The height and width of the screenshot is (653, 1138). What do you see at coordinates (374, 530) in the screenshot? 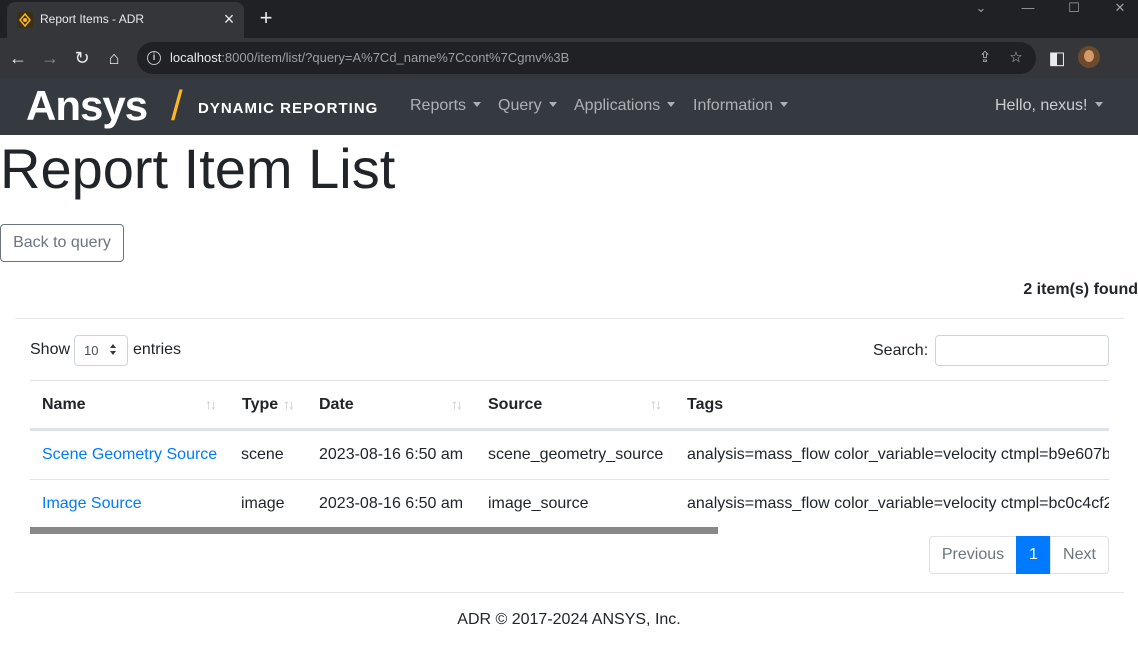
I see `horizontal-scrollbar` at bounding box center [374, 530].